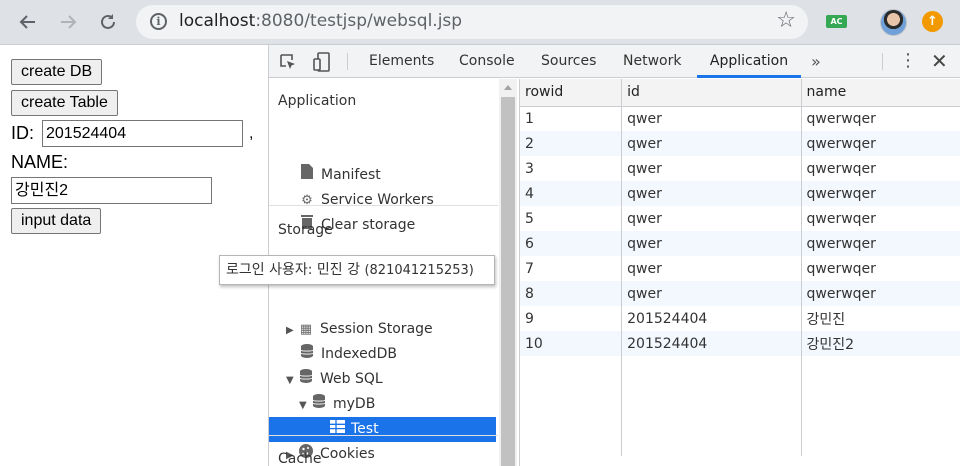  What do you see at coordinates (354, 404) in the screenshot?
I see `sidebar-item-label: myDB` at bounding box center [354, 404].